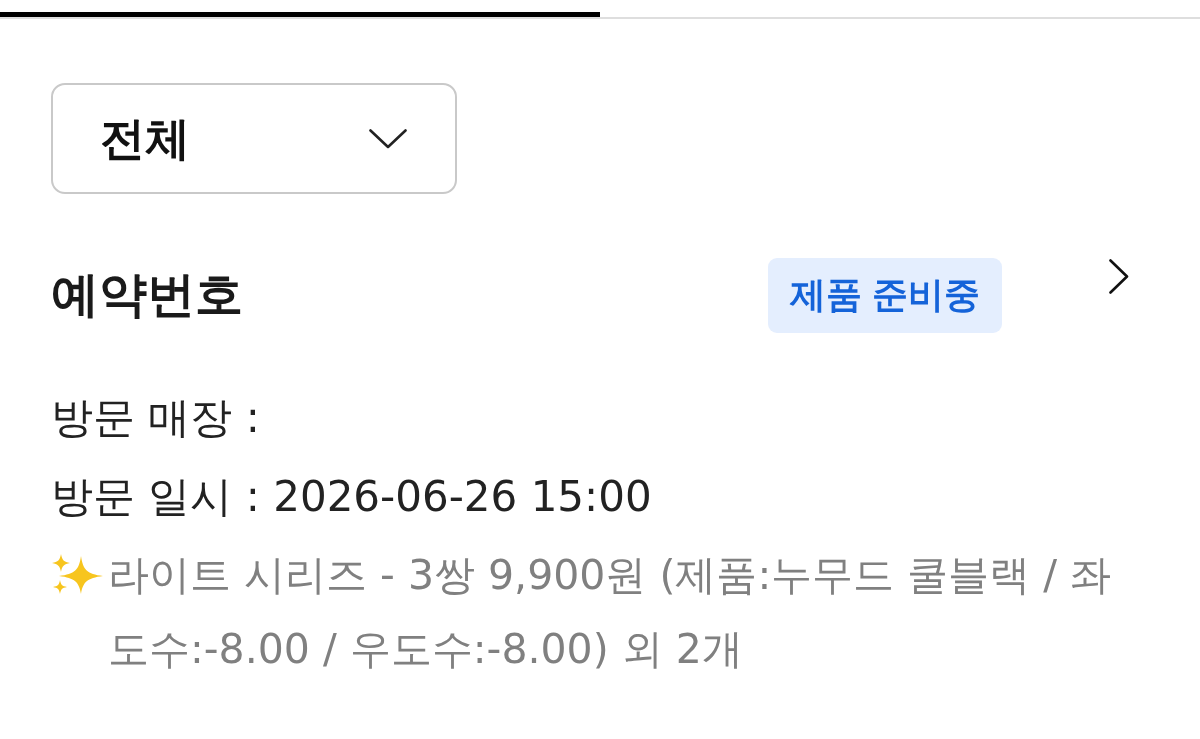 The width and height of the screenshot is (1200, 739). What do you see at coordinates (351, 497) in the screenshot?
I see `detail-text: 방문 일시 : 2026-06-26 15:00` at bounding box center [351, 497].